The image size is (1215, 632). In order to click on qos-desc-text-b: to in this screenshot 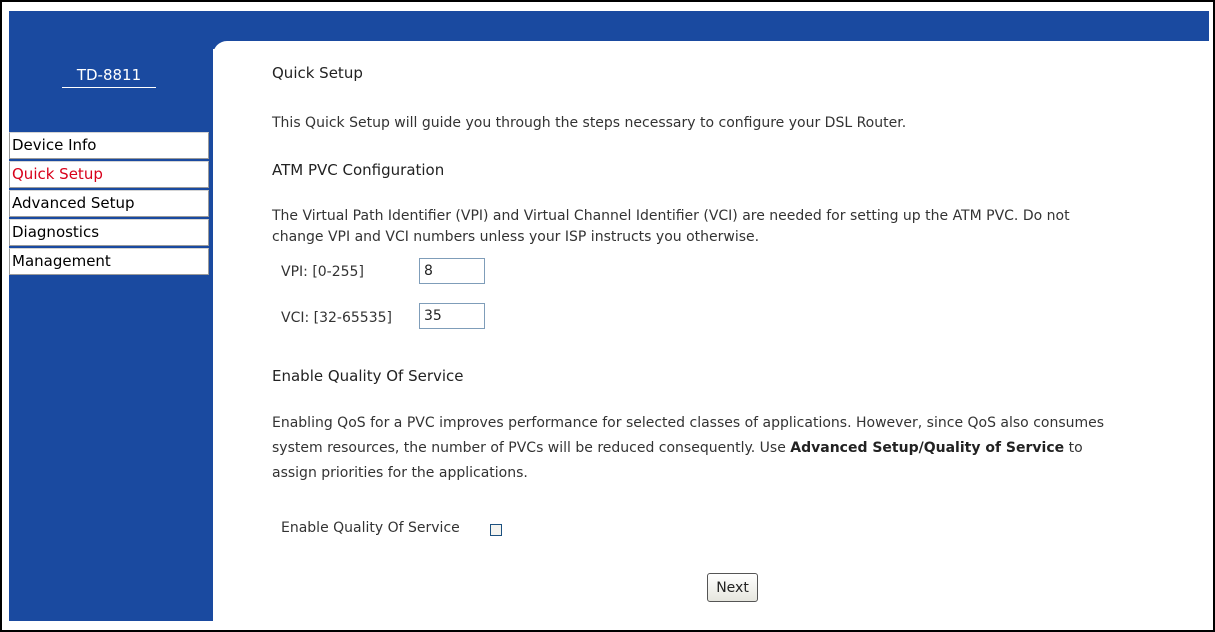, I will do `click(1073, 448)`.